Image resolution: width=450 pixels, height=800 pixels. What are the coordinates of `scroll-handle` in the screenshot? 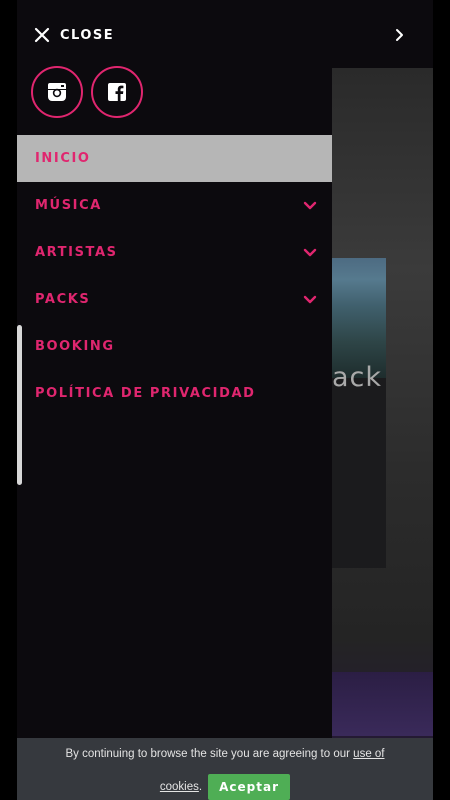 It's located at (19, 405).